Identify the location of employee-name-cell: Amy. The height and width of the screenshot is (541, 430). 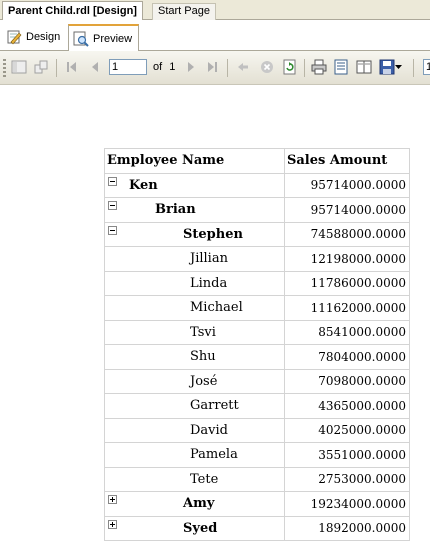
(194, 504).